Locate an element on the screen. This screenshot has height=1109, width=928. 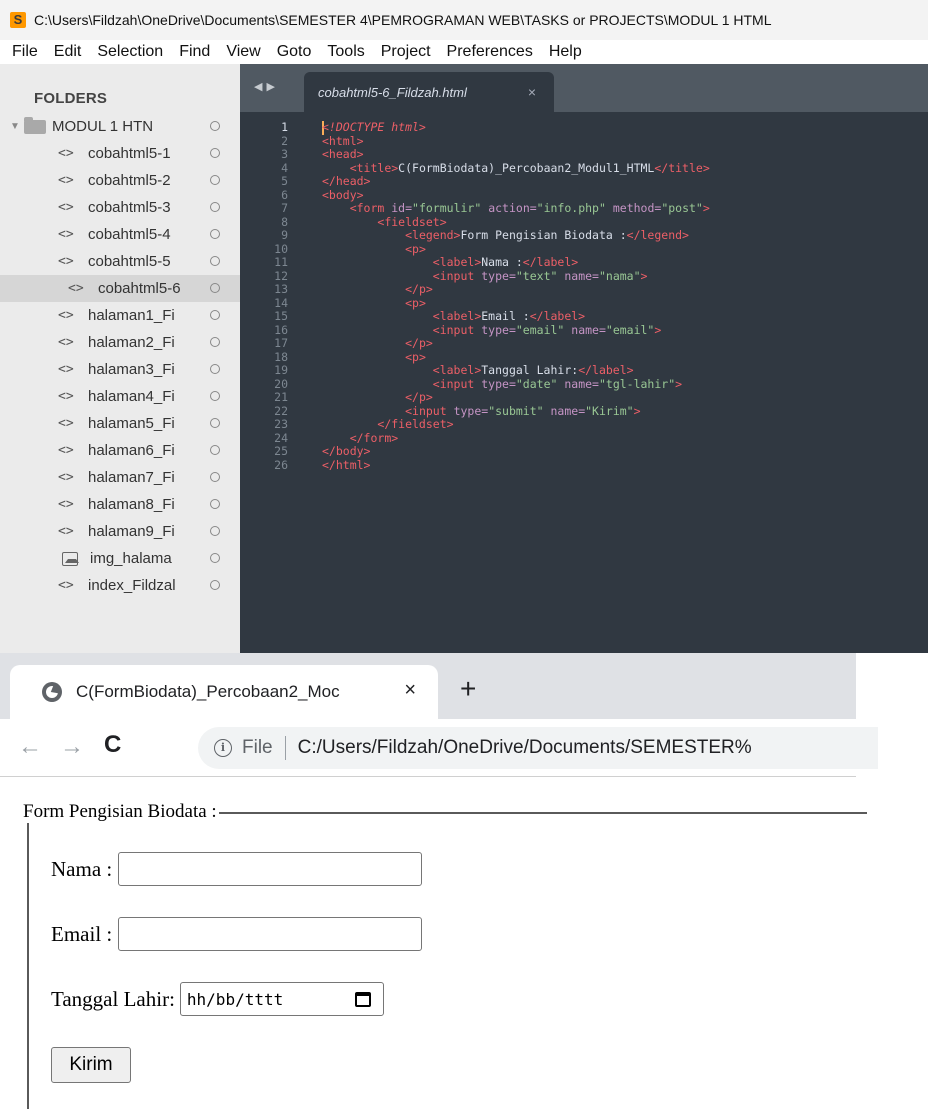
menu-project: Project is located at coordinates (406, 52).